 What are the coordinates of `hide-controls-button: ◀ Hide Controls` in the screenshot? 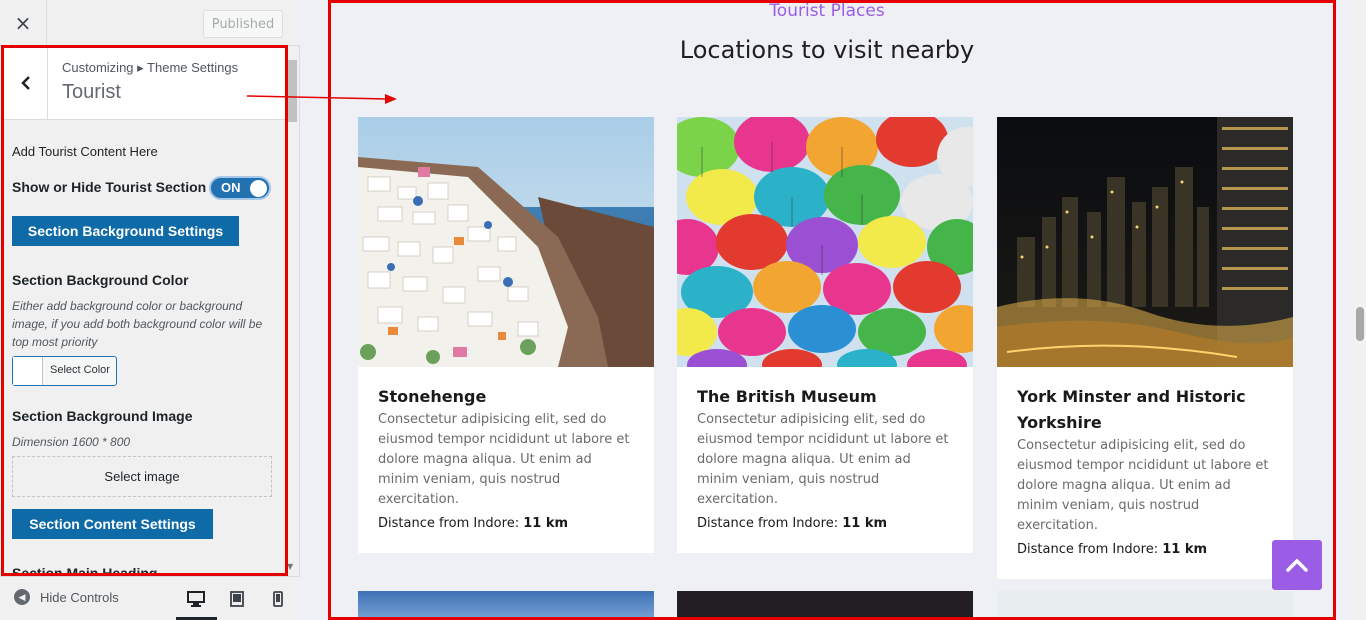 It's located at (66, 597).